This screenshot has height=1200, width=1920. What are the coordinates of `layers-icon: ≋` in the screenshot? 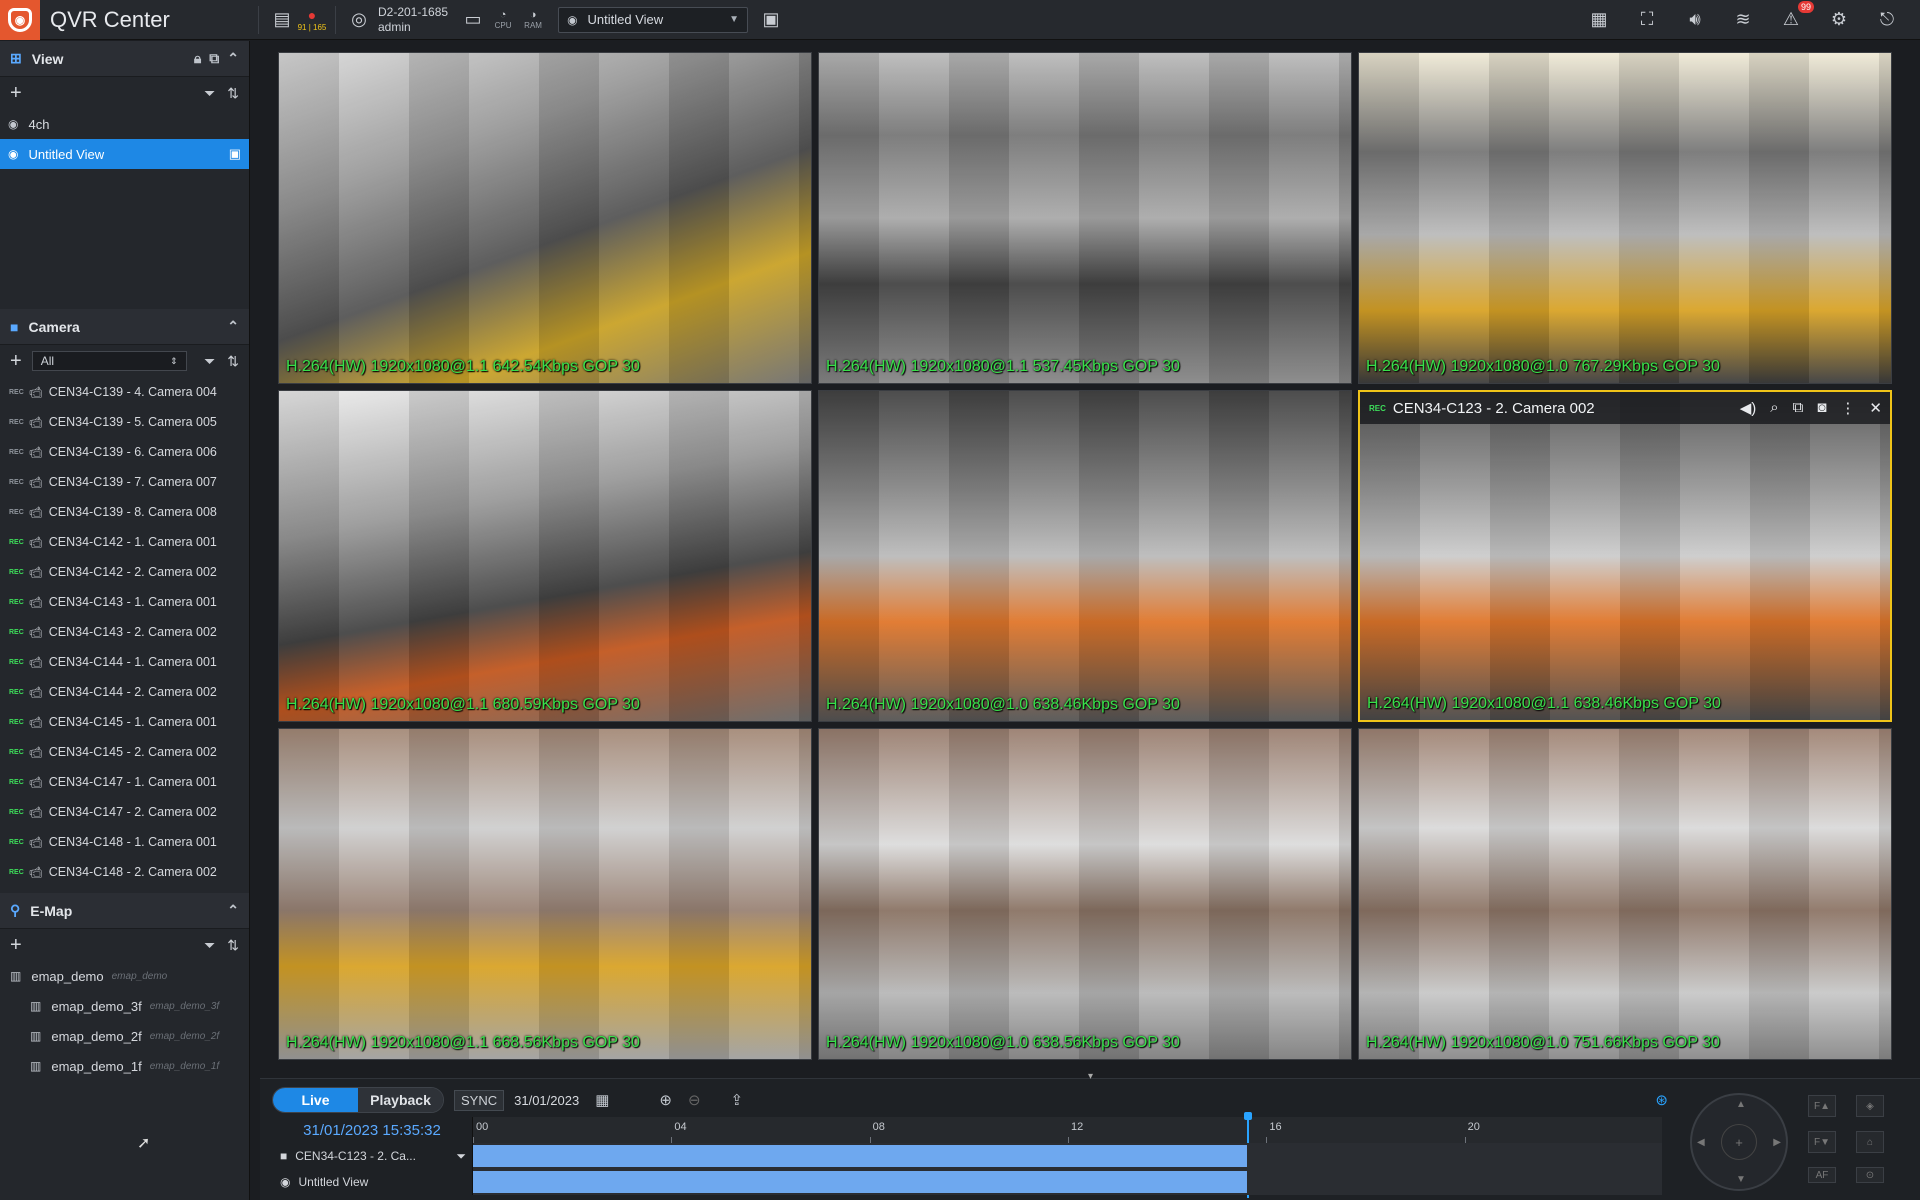 It's located at (1743, 20).